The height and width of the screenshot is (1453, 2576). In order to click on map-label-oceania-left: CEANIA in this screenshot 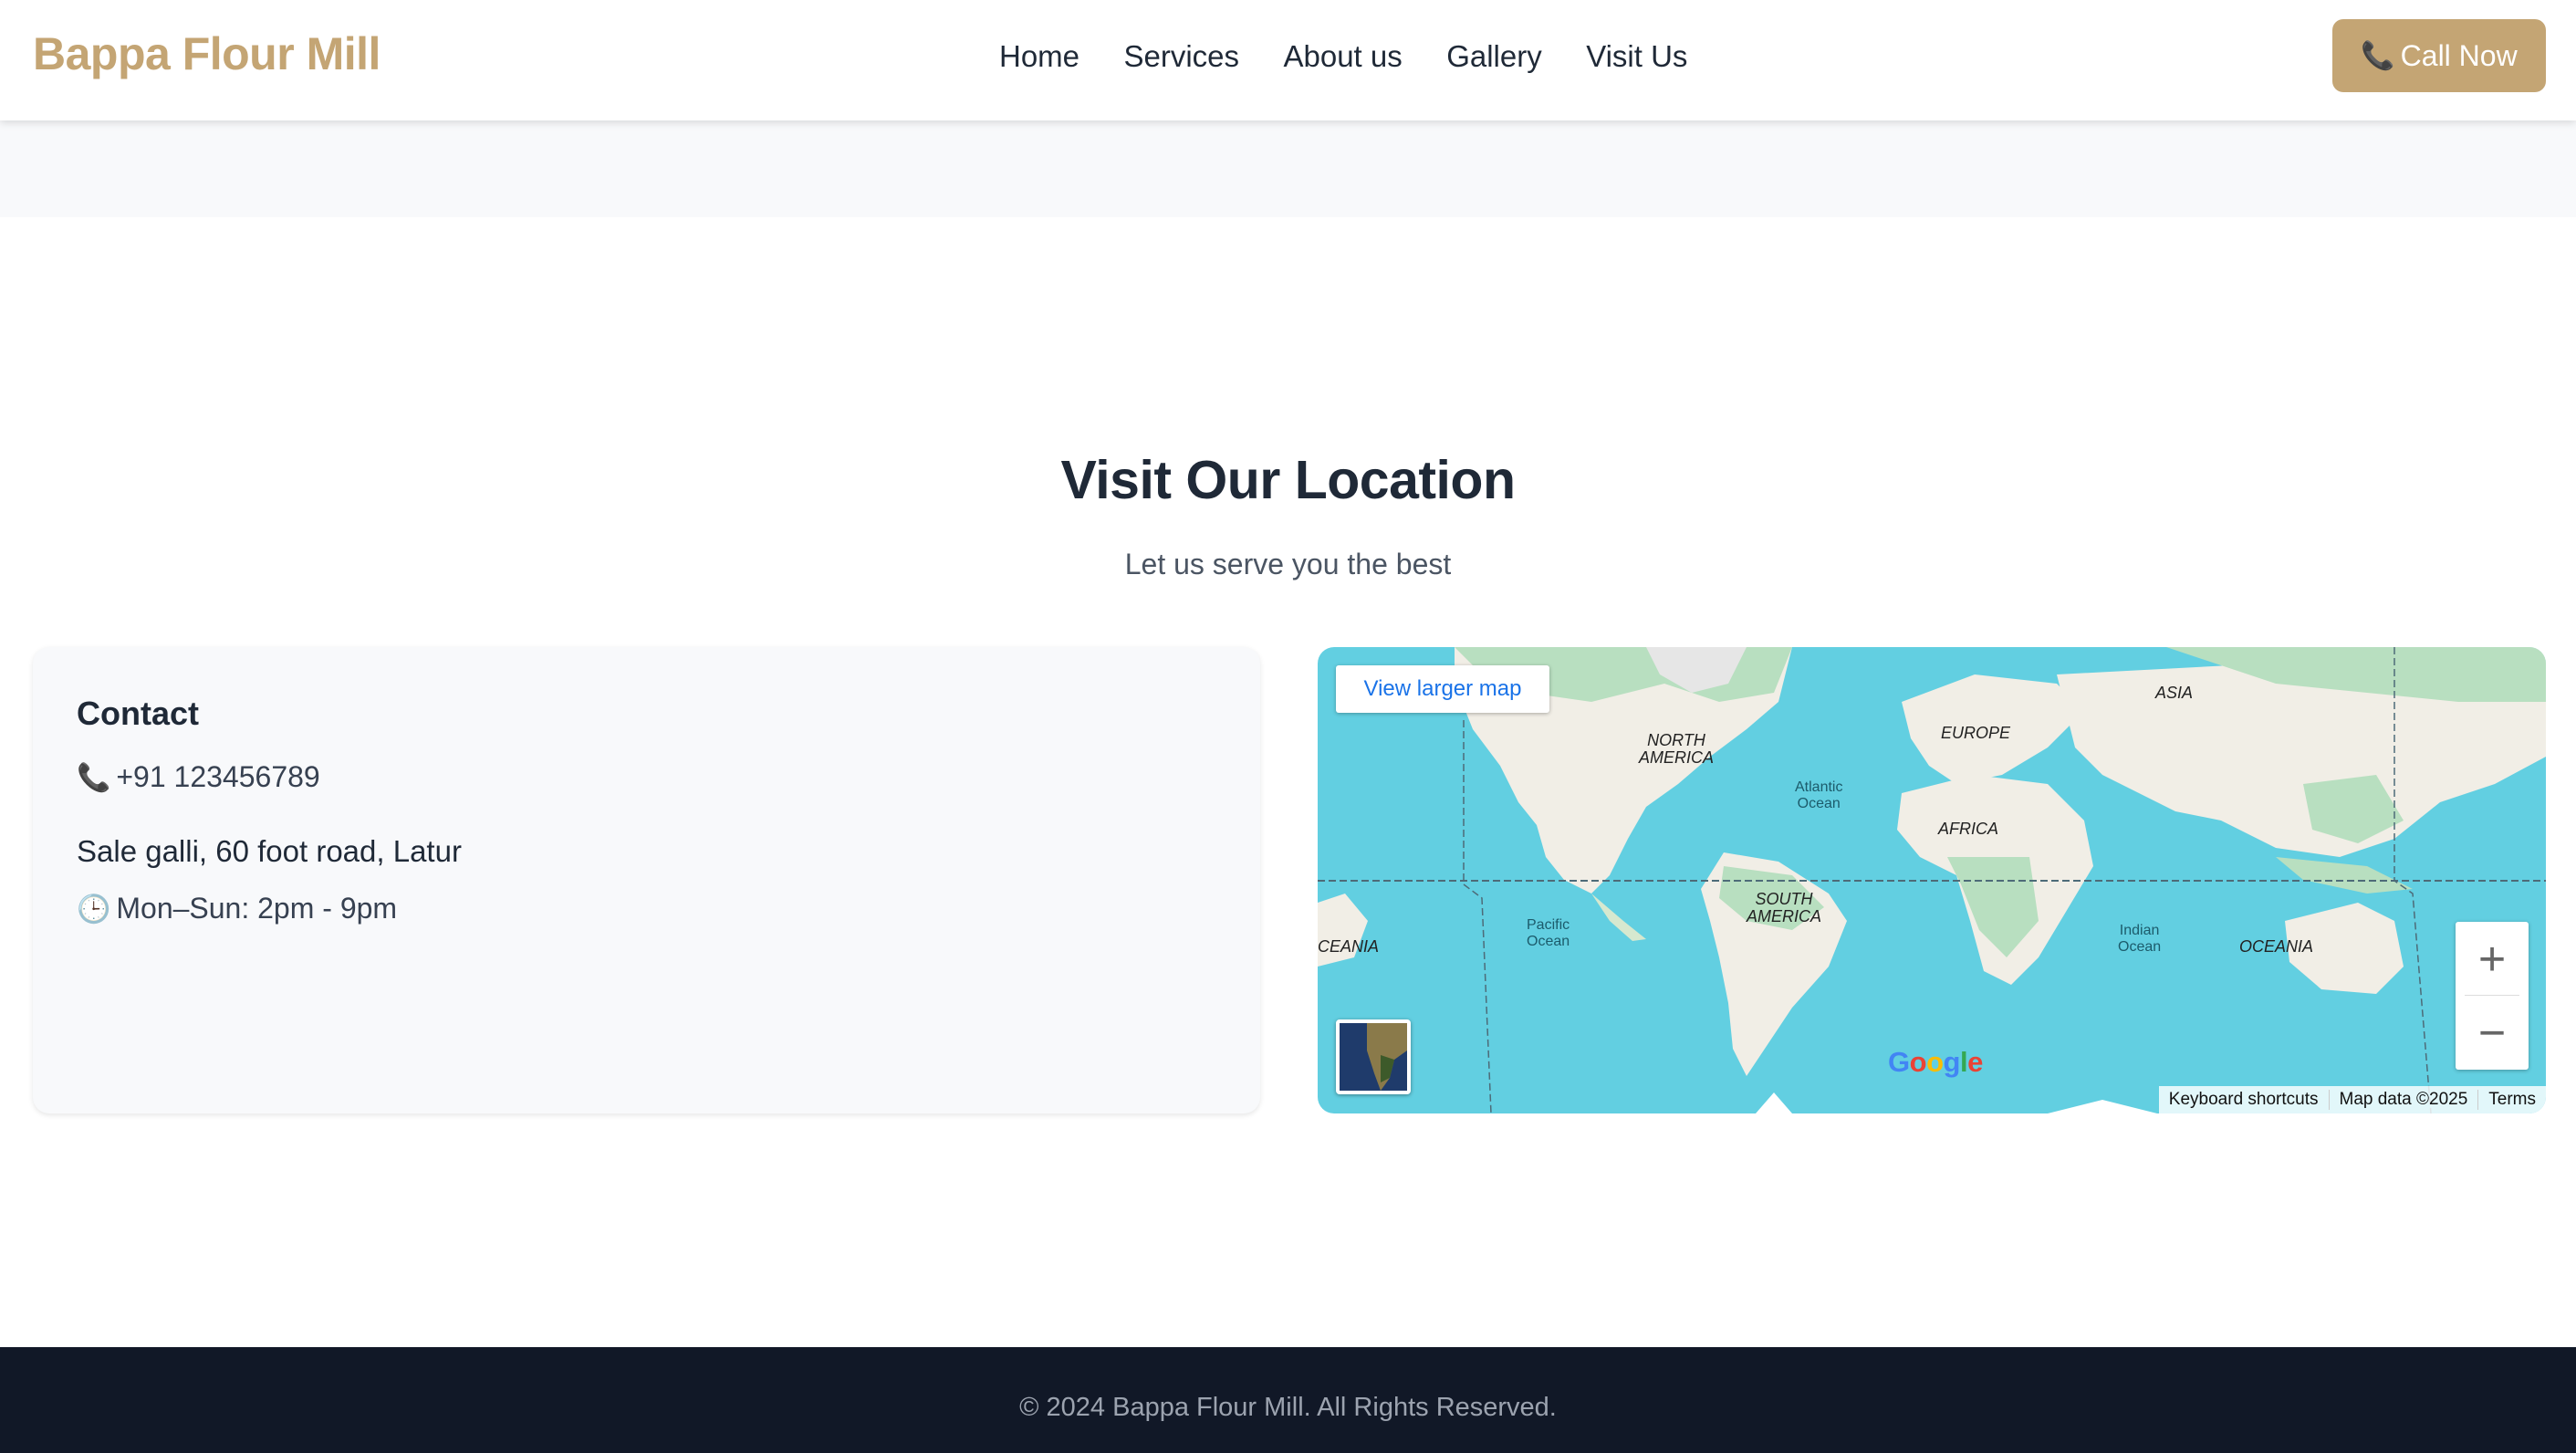, I will do `click(1349, 946)`.